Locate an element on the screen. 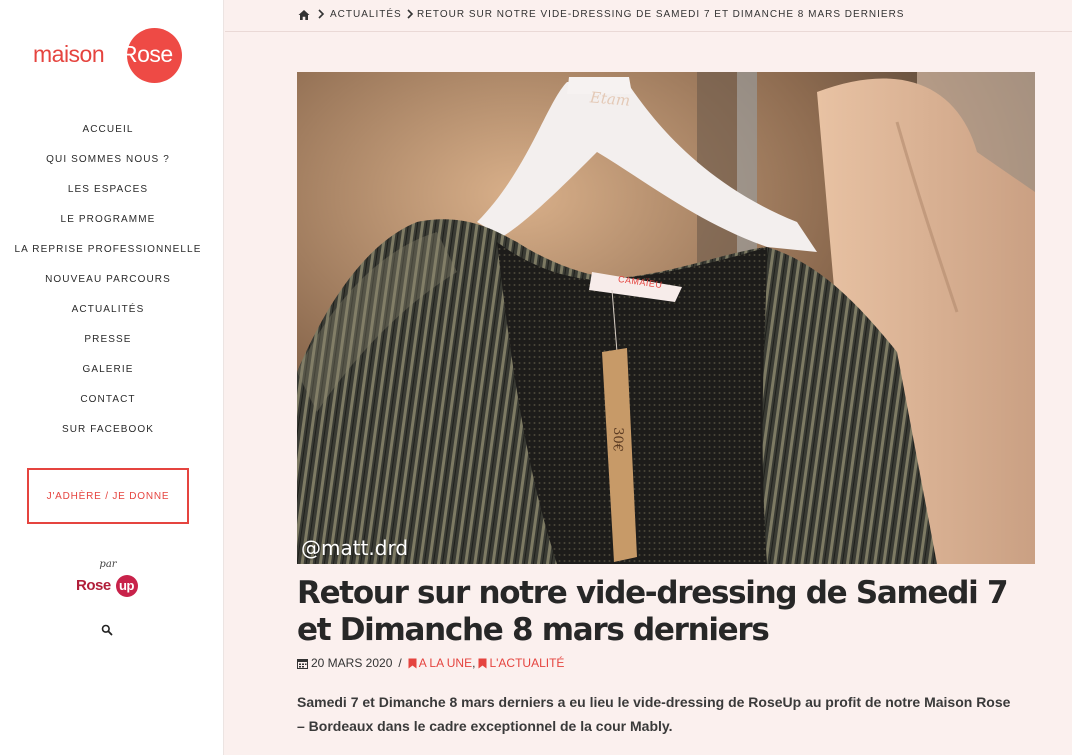  category-actualite: L'ACTUALITÉ is located at coordinates (526, 663).